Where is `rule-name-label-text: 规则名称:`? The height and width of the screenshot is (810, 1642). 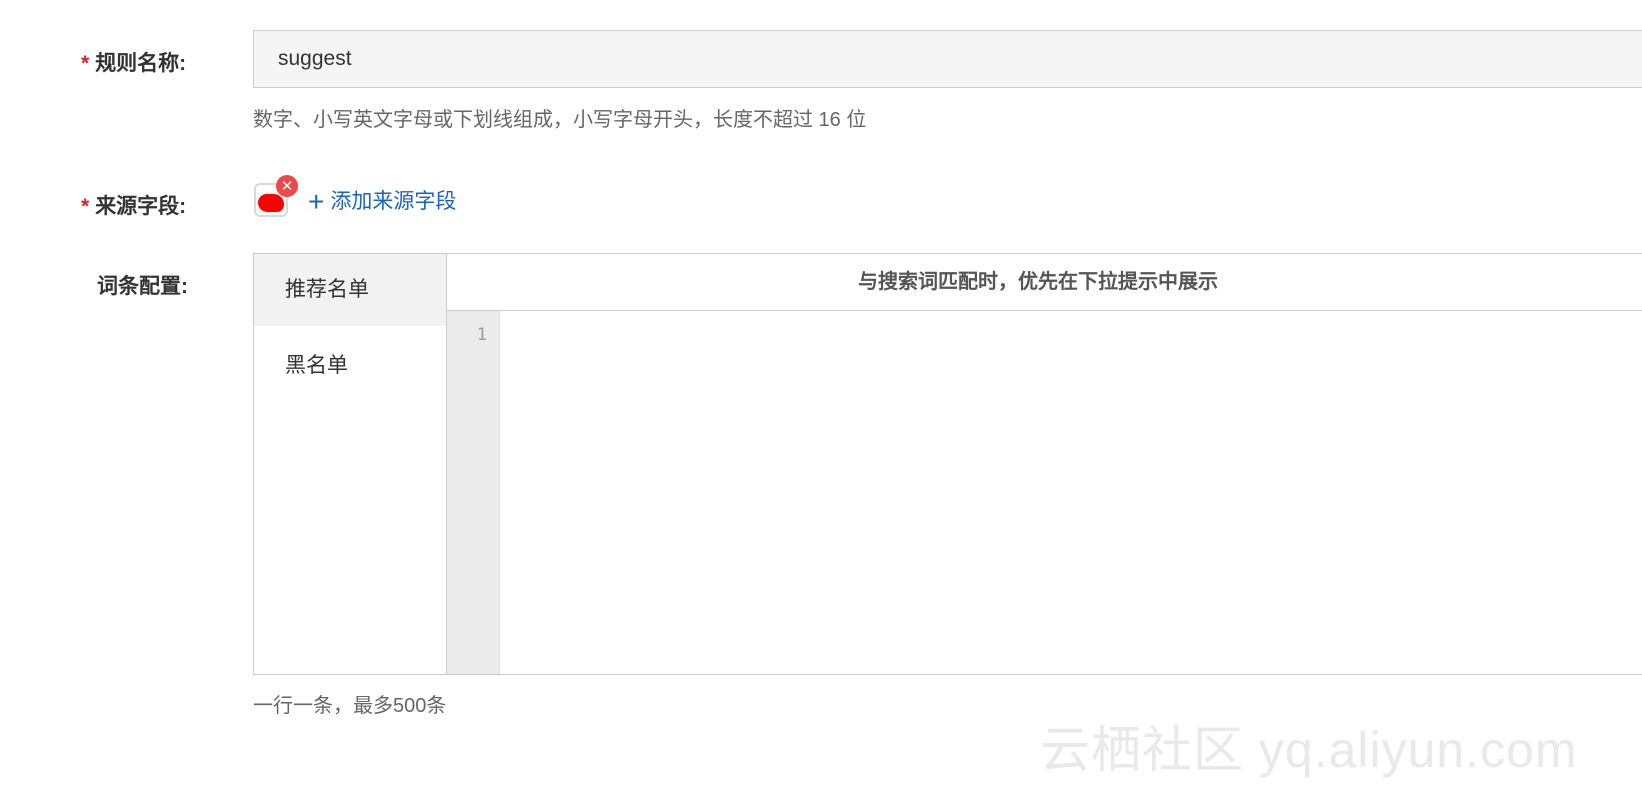
rule-name-label-text: 规则名称: is located at coordinates (141, 63).